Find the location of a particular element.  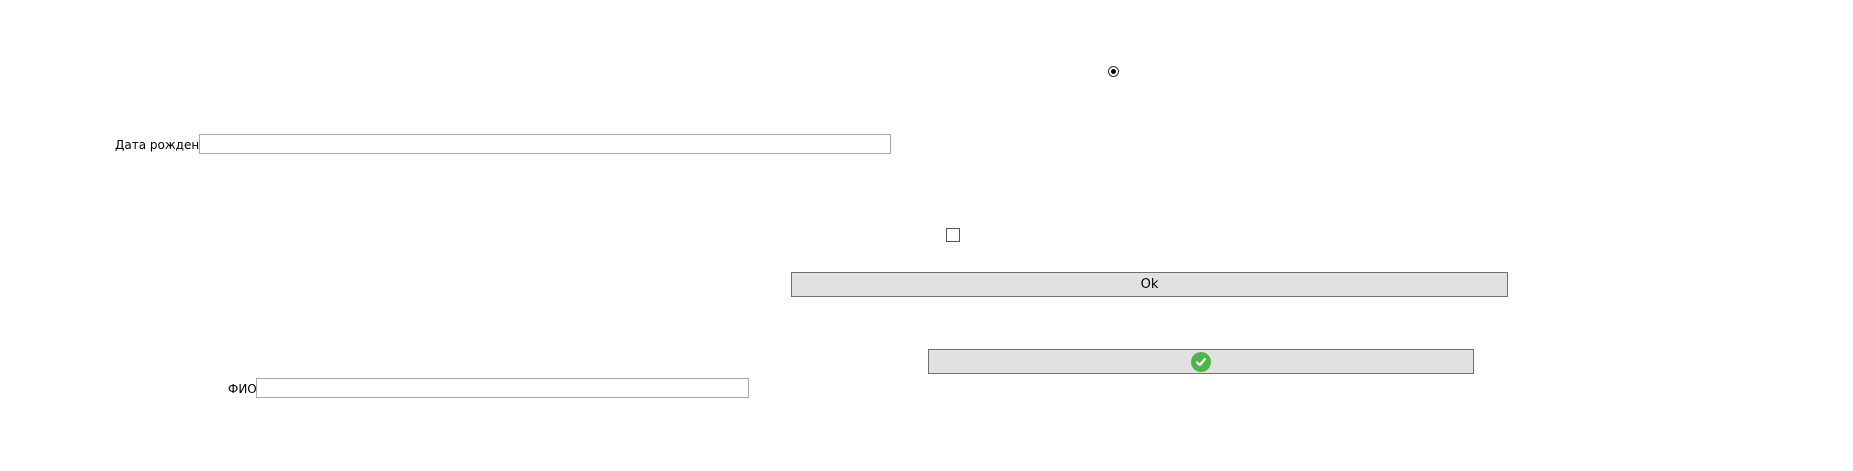

radio-selected-dot is located at coordinates (1113, 71).